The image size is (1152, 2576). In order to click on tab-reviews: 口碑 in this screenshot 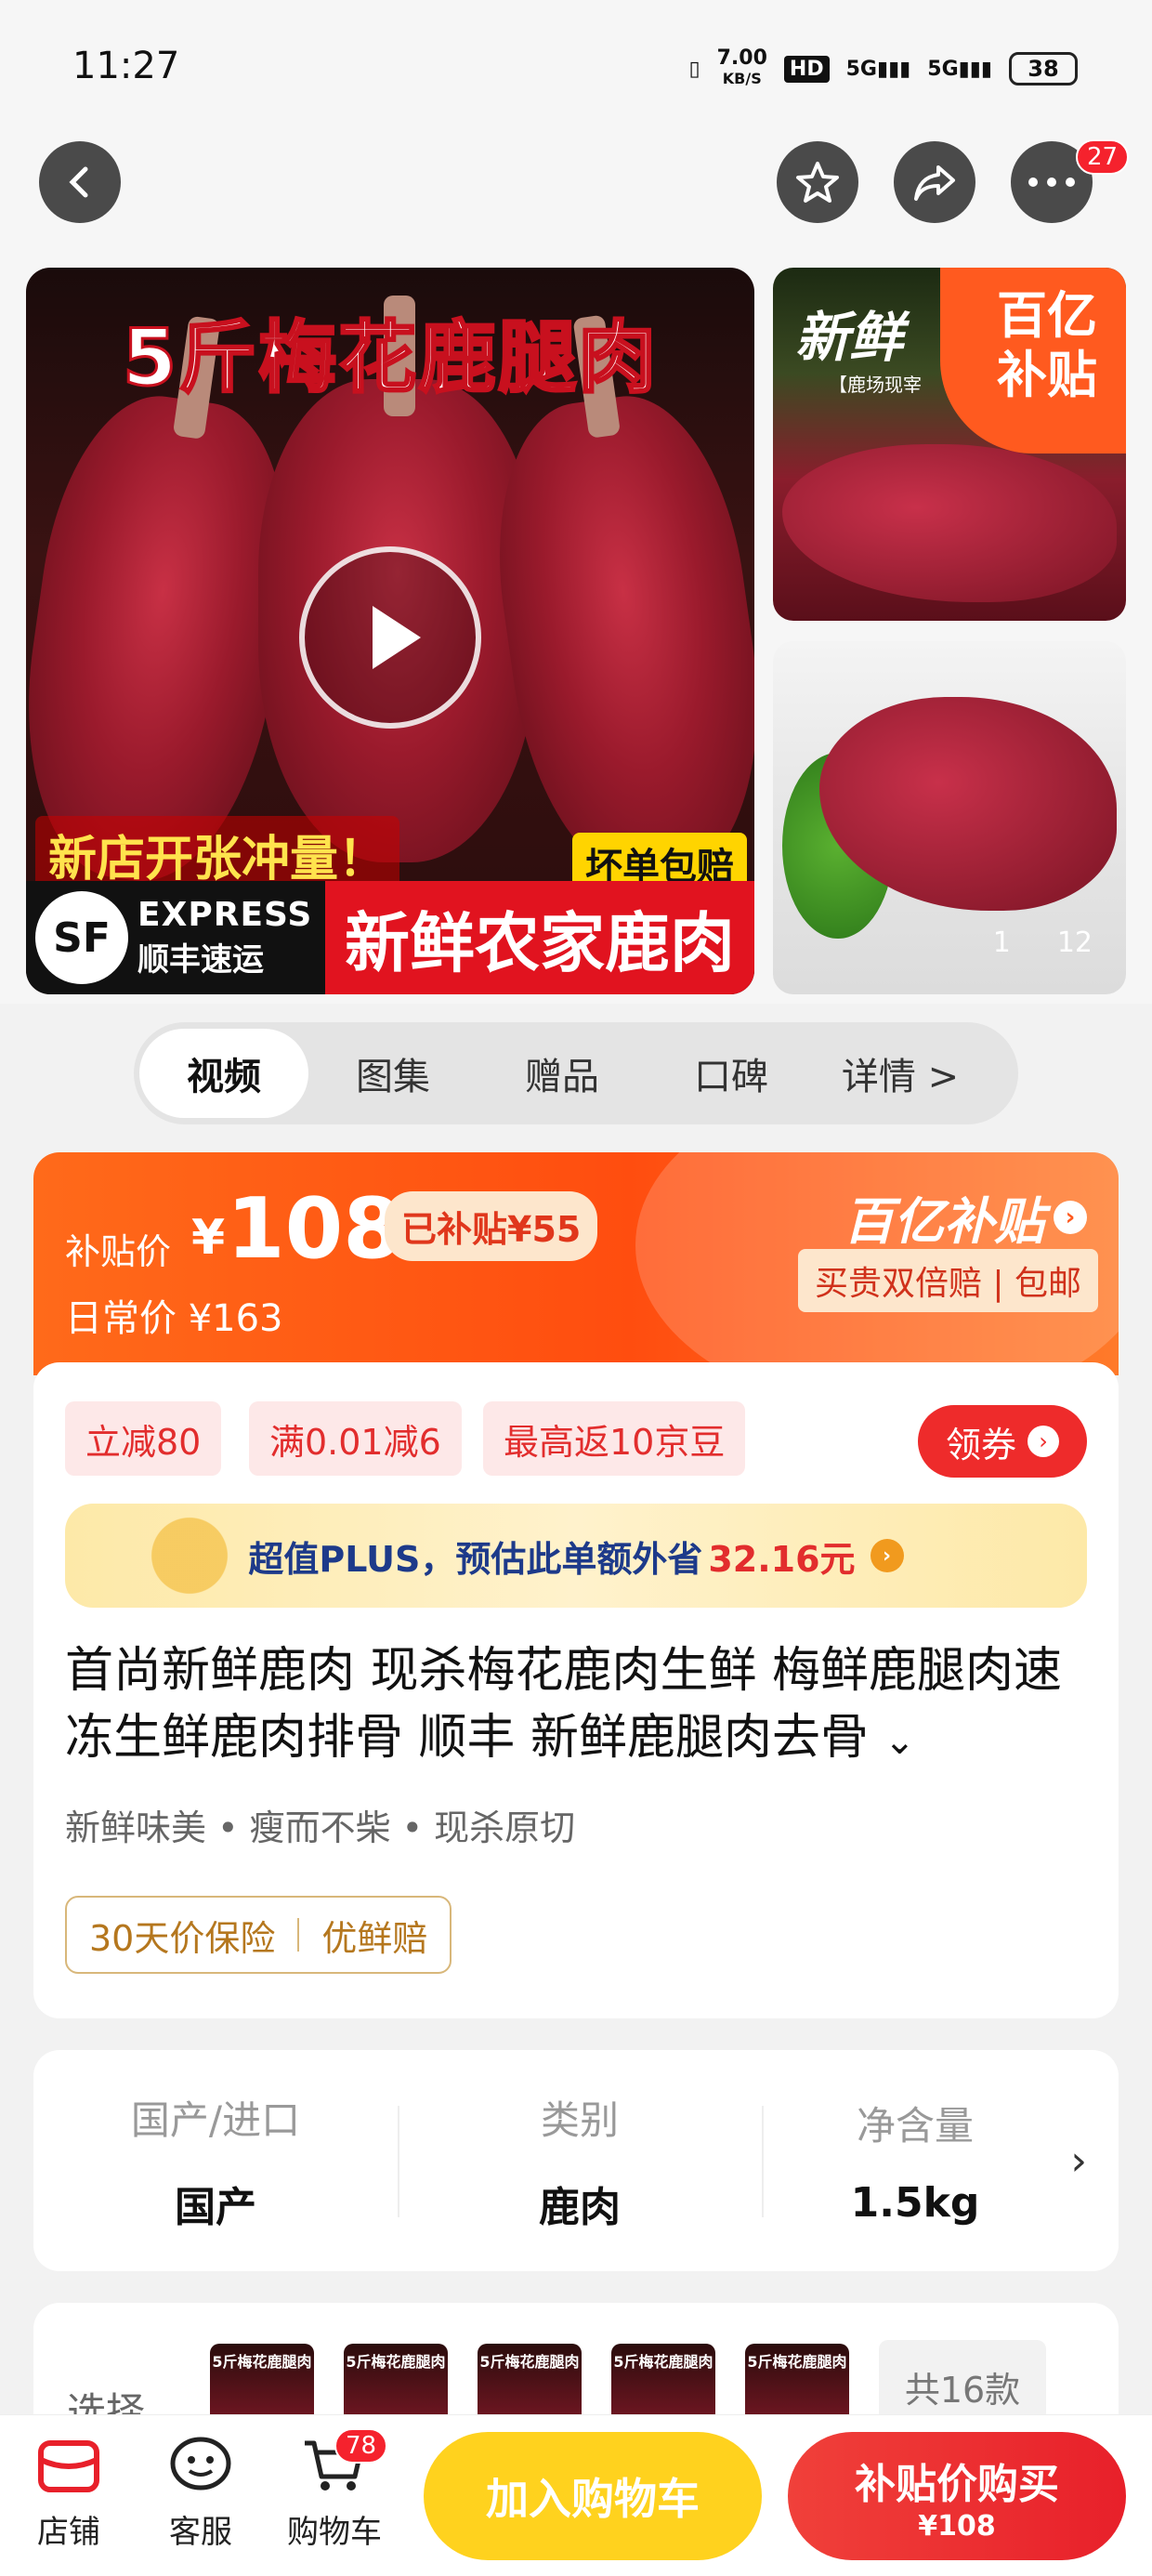, I will do `click(731, 1073)`.